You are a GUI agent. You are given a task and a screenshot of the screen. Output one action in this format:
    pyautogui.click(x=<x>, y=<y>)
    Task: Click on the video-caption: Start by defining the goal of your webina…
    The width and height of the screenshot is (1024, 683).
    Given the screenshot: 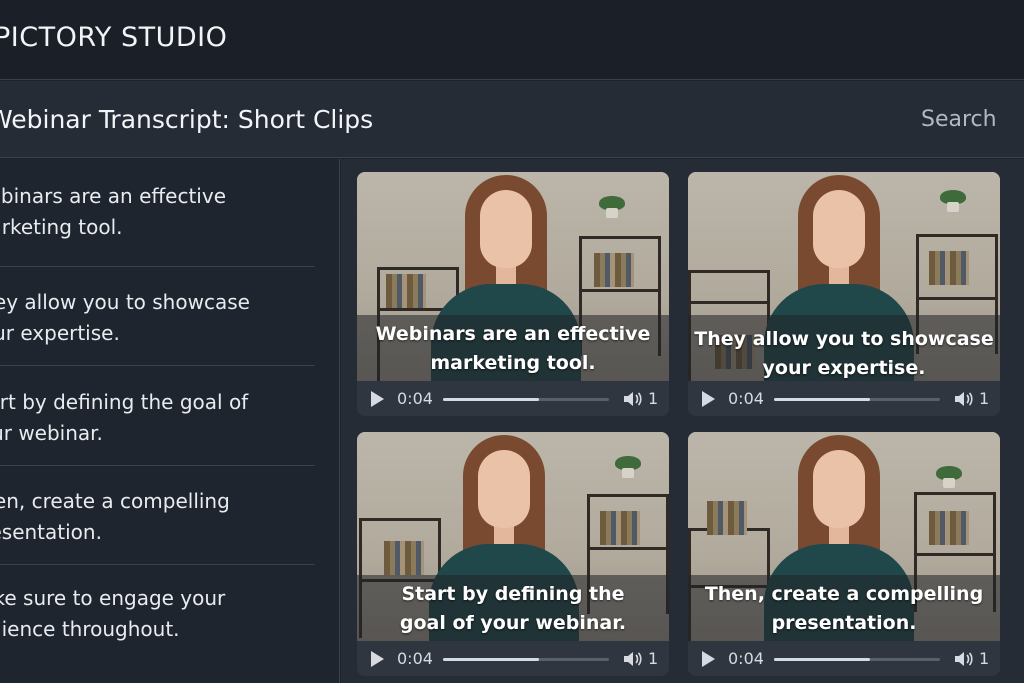 What is the action you would take?
    pyautogui.click(x=513, y=608)
    